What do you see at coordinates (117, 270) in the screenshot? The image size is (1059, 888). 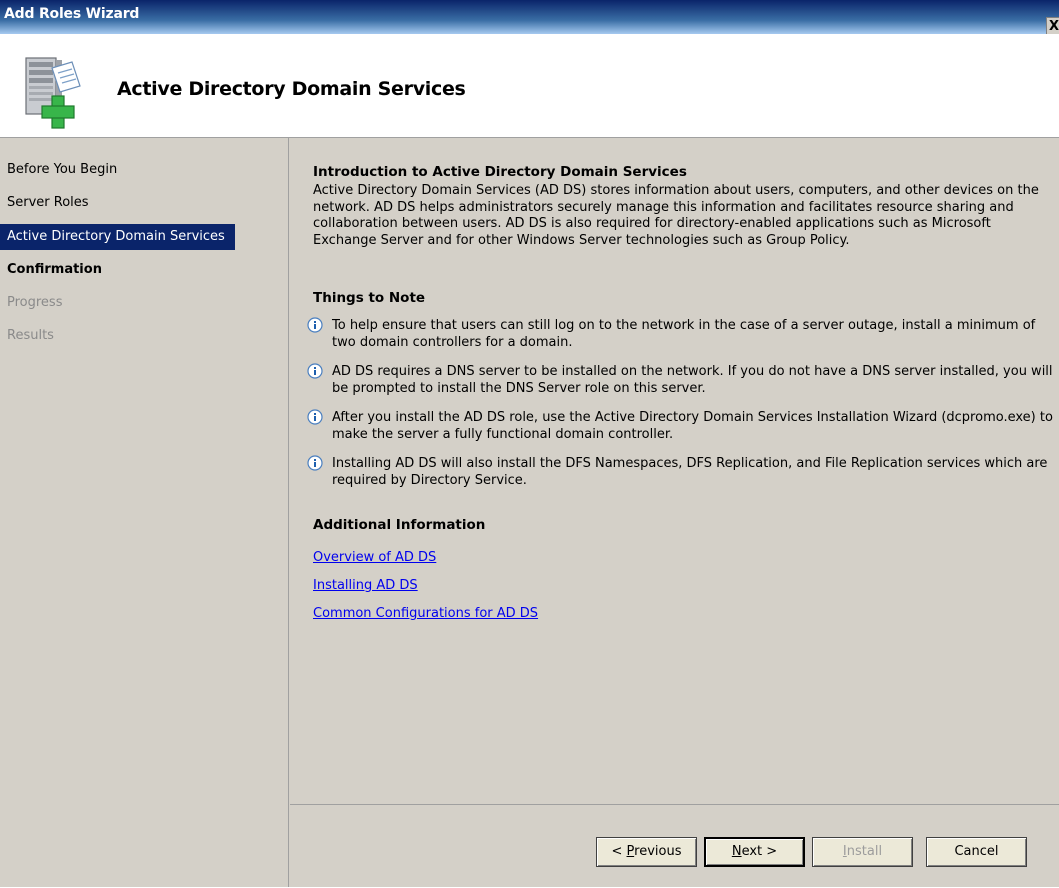 I see `nav-item-confirmation: Confirmation` at bounding box center [117, 270].